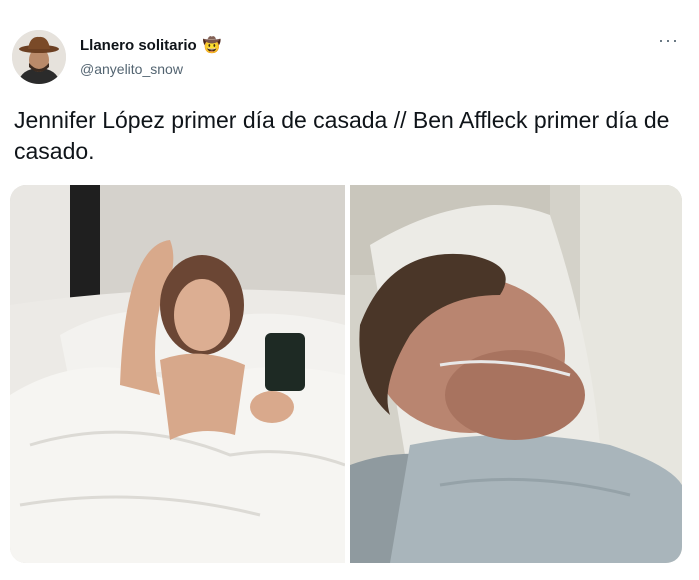 The height and width of the screenshot is (580, 699). What do you see at coordinates (668, 40) in the screenshot?
I see `more-horizontal-icon: ···` at bounding box center [668, 40].